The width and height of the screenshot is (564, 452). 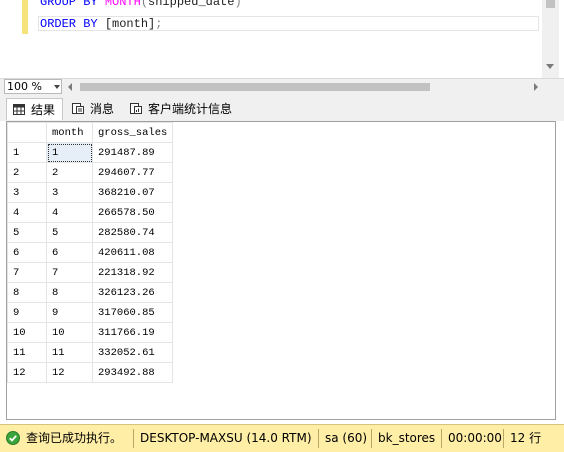 What do you see at coordinates (11, 39) in the screenshot?
I see `editor-gutter` at bounding box center [11, 39].